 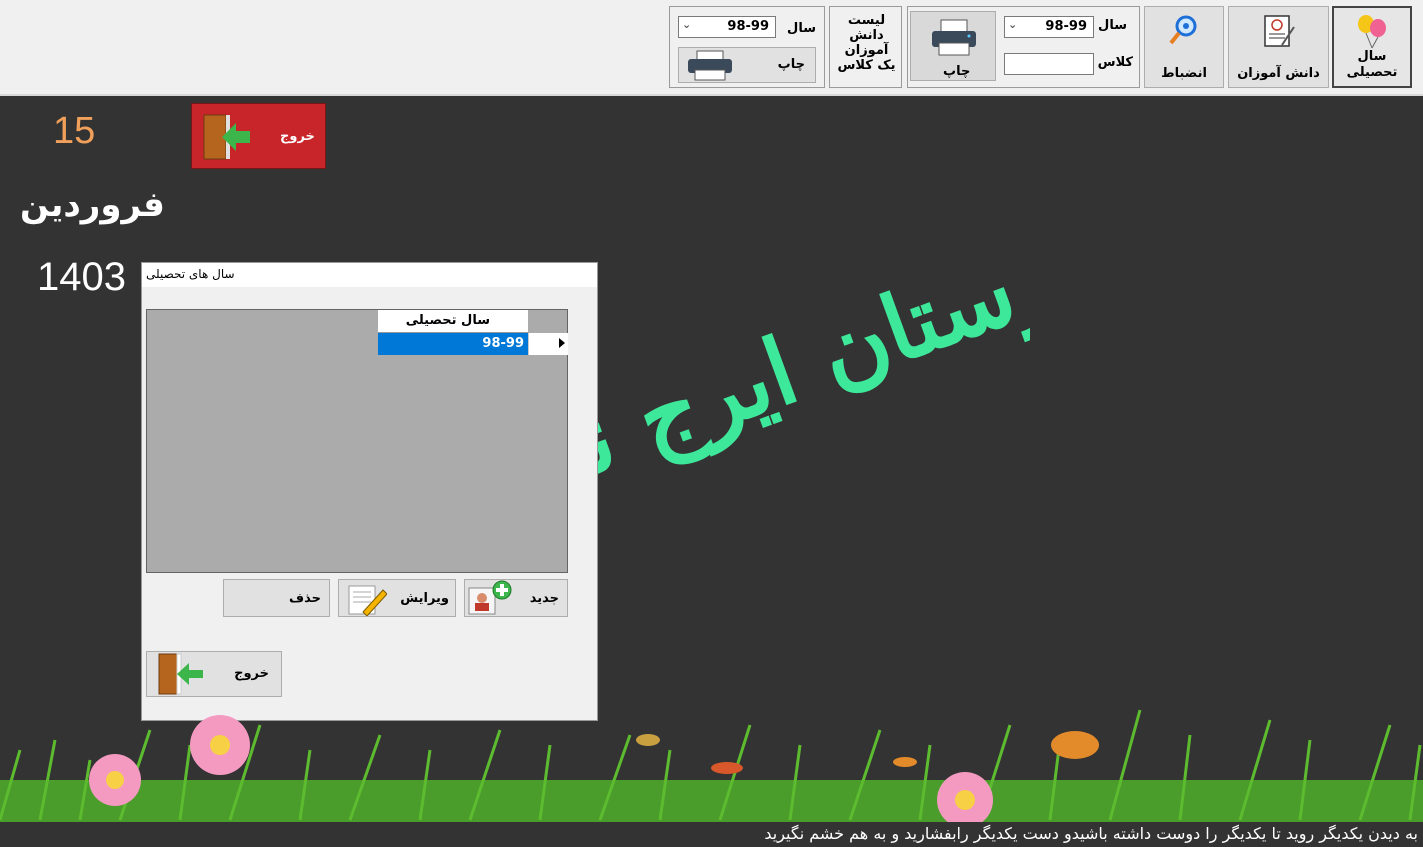 I want to click on grid-cell-selected: 98-99, so click(x=453, y=344).